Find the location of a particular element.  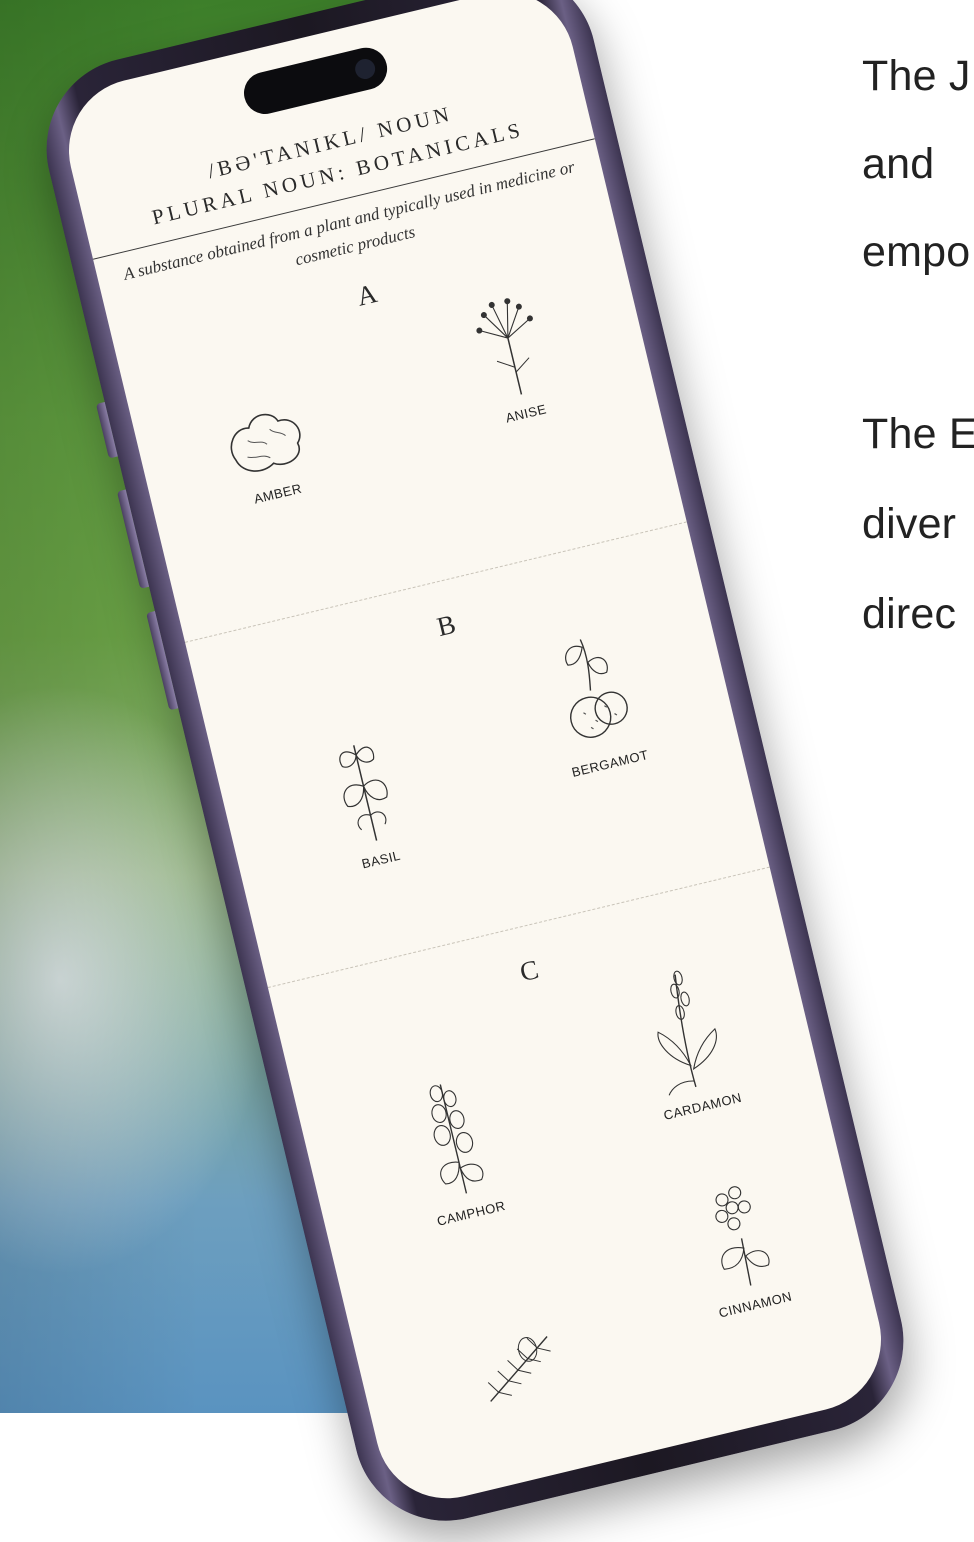

cardamon-icon is located at coordinates (687, 1033).